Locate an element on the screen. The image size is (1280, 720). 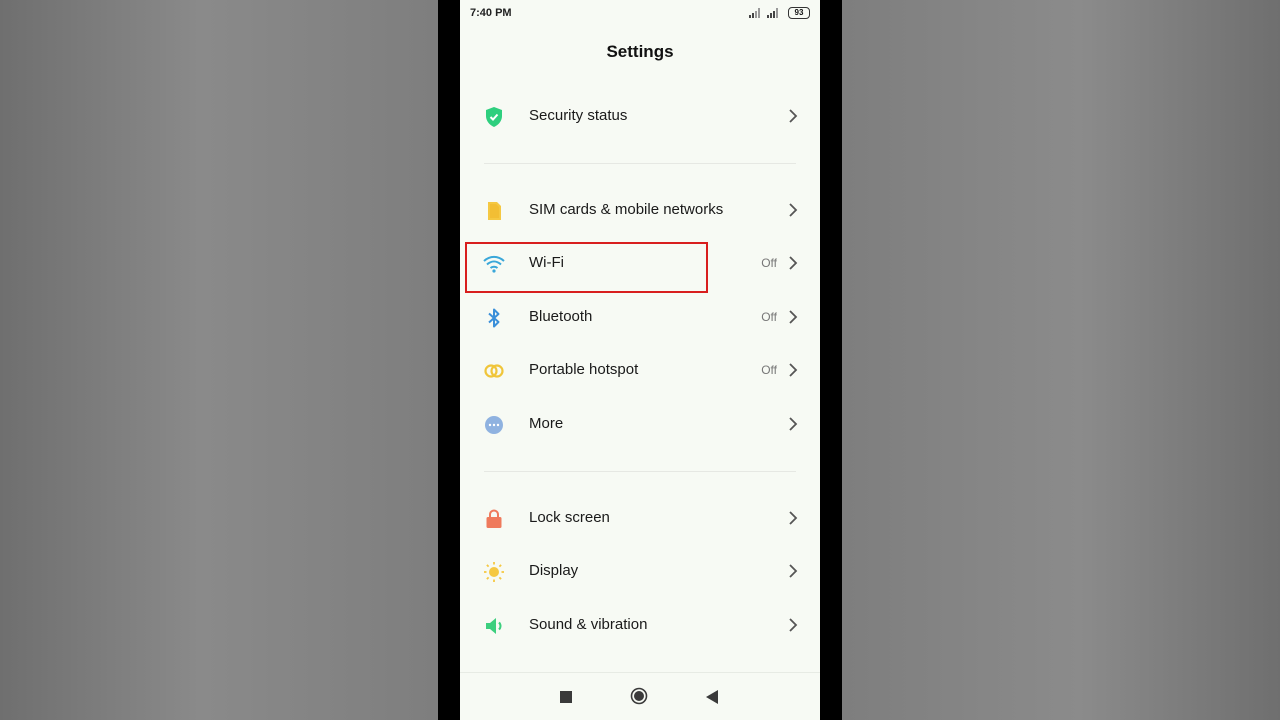
settings-item-lock-screen: Lock screen is located at coordinates (640, 519).